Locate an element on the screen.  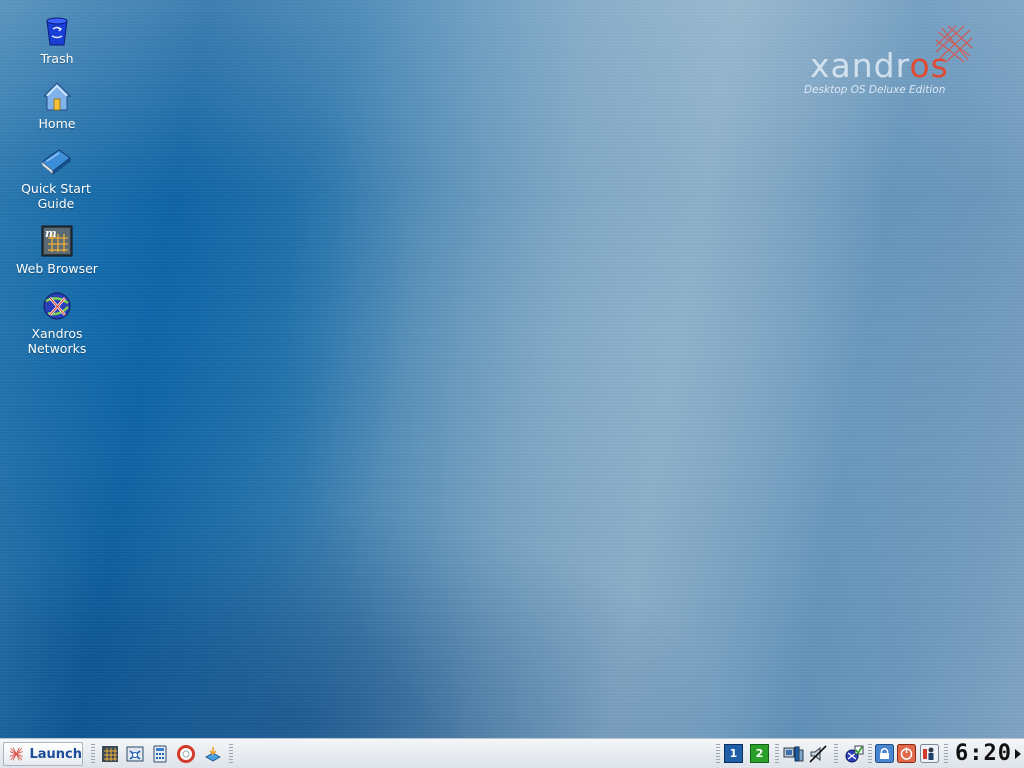
volume-muted-icon is located at coordinates (818, 754).